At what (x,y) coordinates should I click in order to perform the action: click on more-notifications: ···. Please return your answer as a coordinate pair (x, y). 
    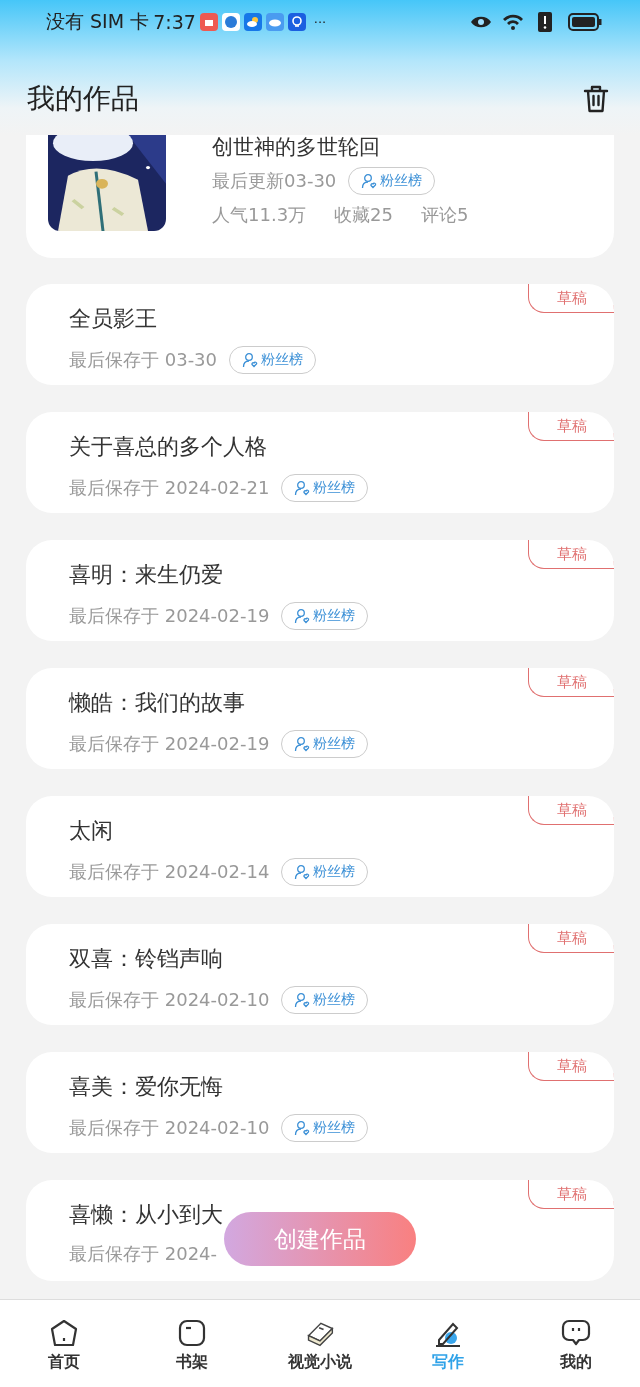
    Looking at the image, I should click on (320, 22).